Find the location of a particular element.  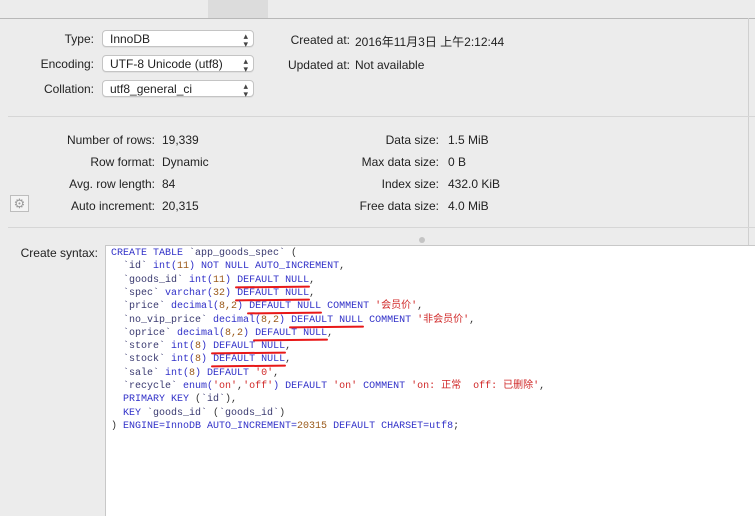

sql-token: `sale` is located at coordinates (135, 373).